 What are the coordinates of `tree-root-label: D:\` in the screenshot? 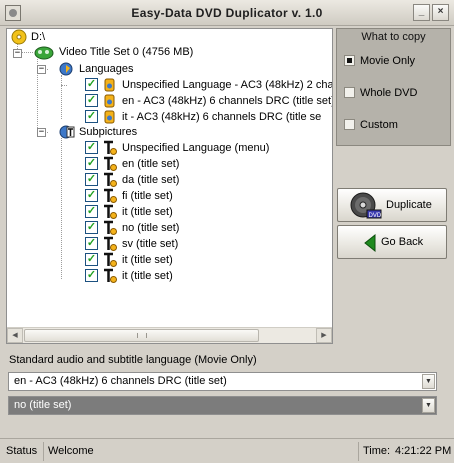 It's located at (38, 37).